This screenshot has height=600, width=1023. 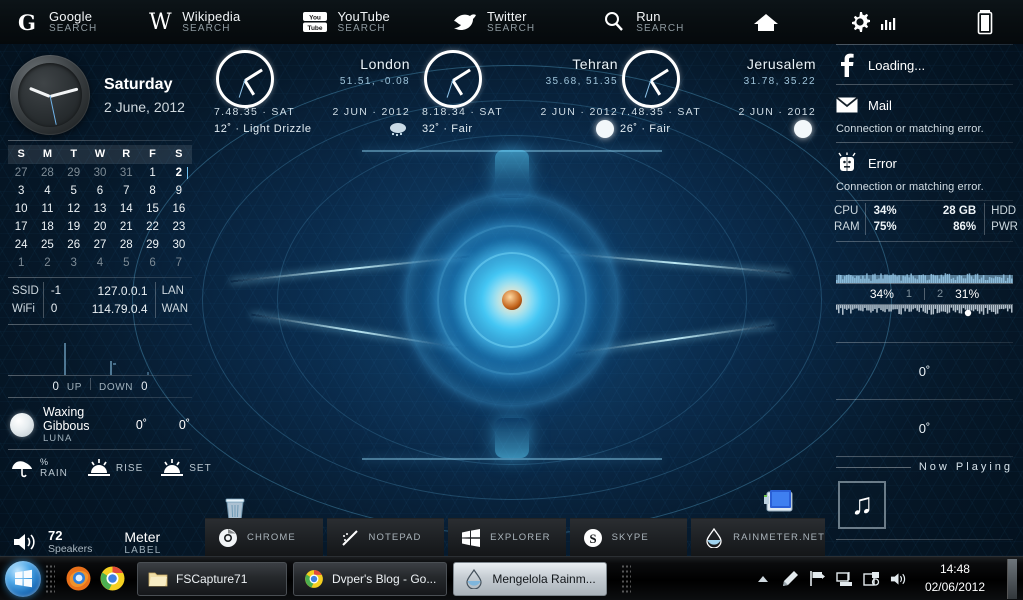 I want to click on calendar-week-row: 10 11 12 13 14 15 16, so click(x=100, y=209).